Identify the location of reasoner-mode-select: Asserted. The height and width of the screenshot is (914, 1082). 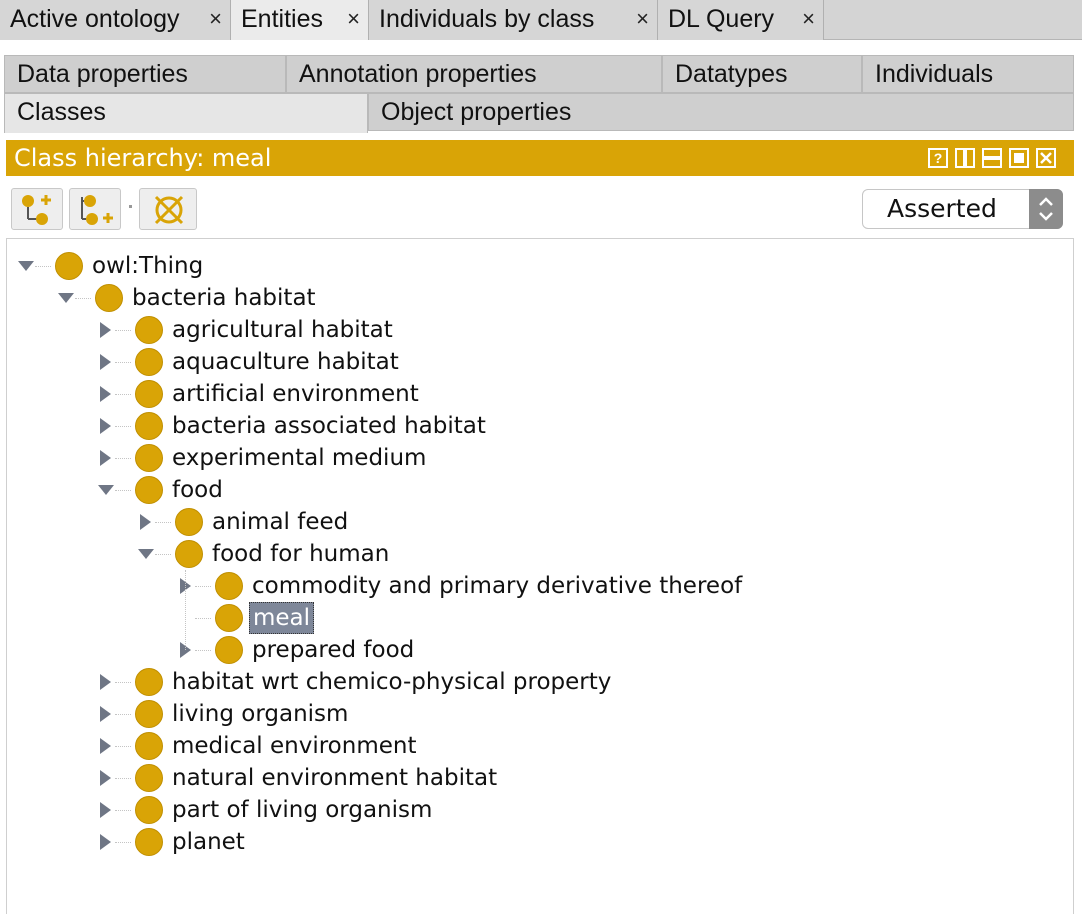
(962, 209).